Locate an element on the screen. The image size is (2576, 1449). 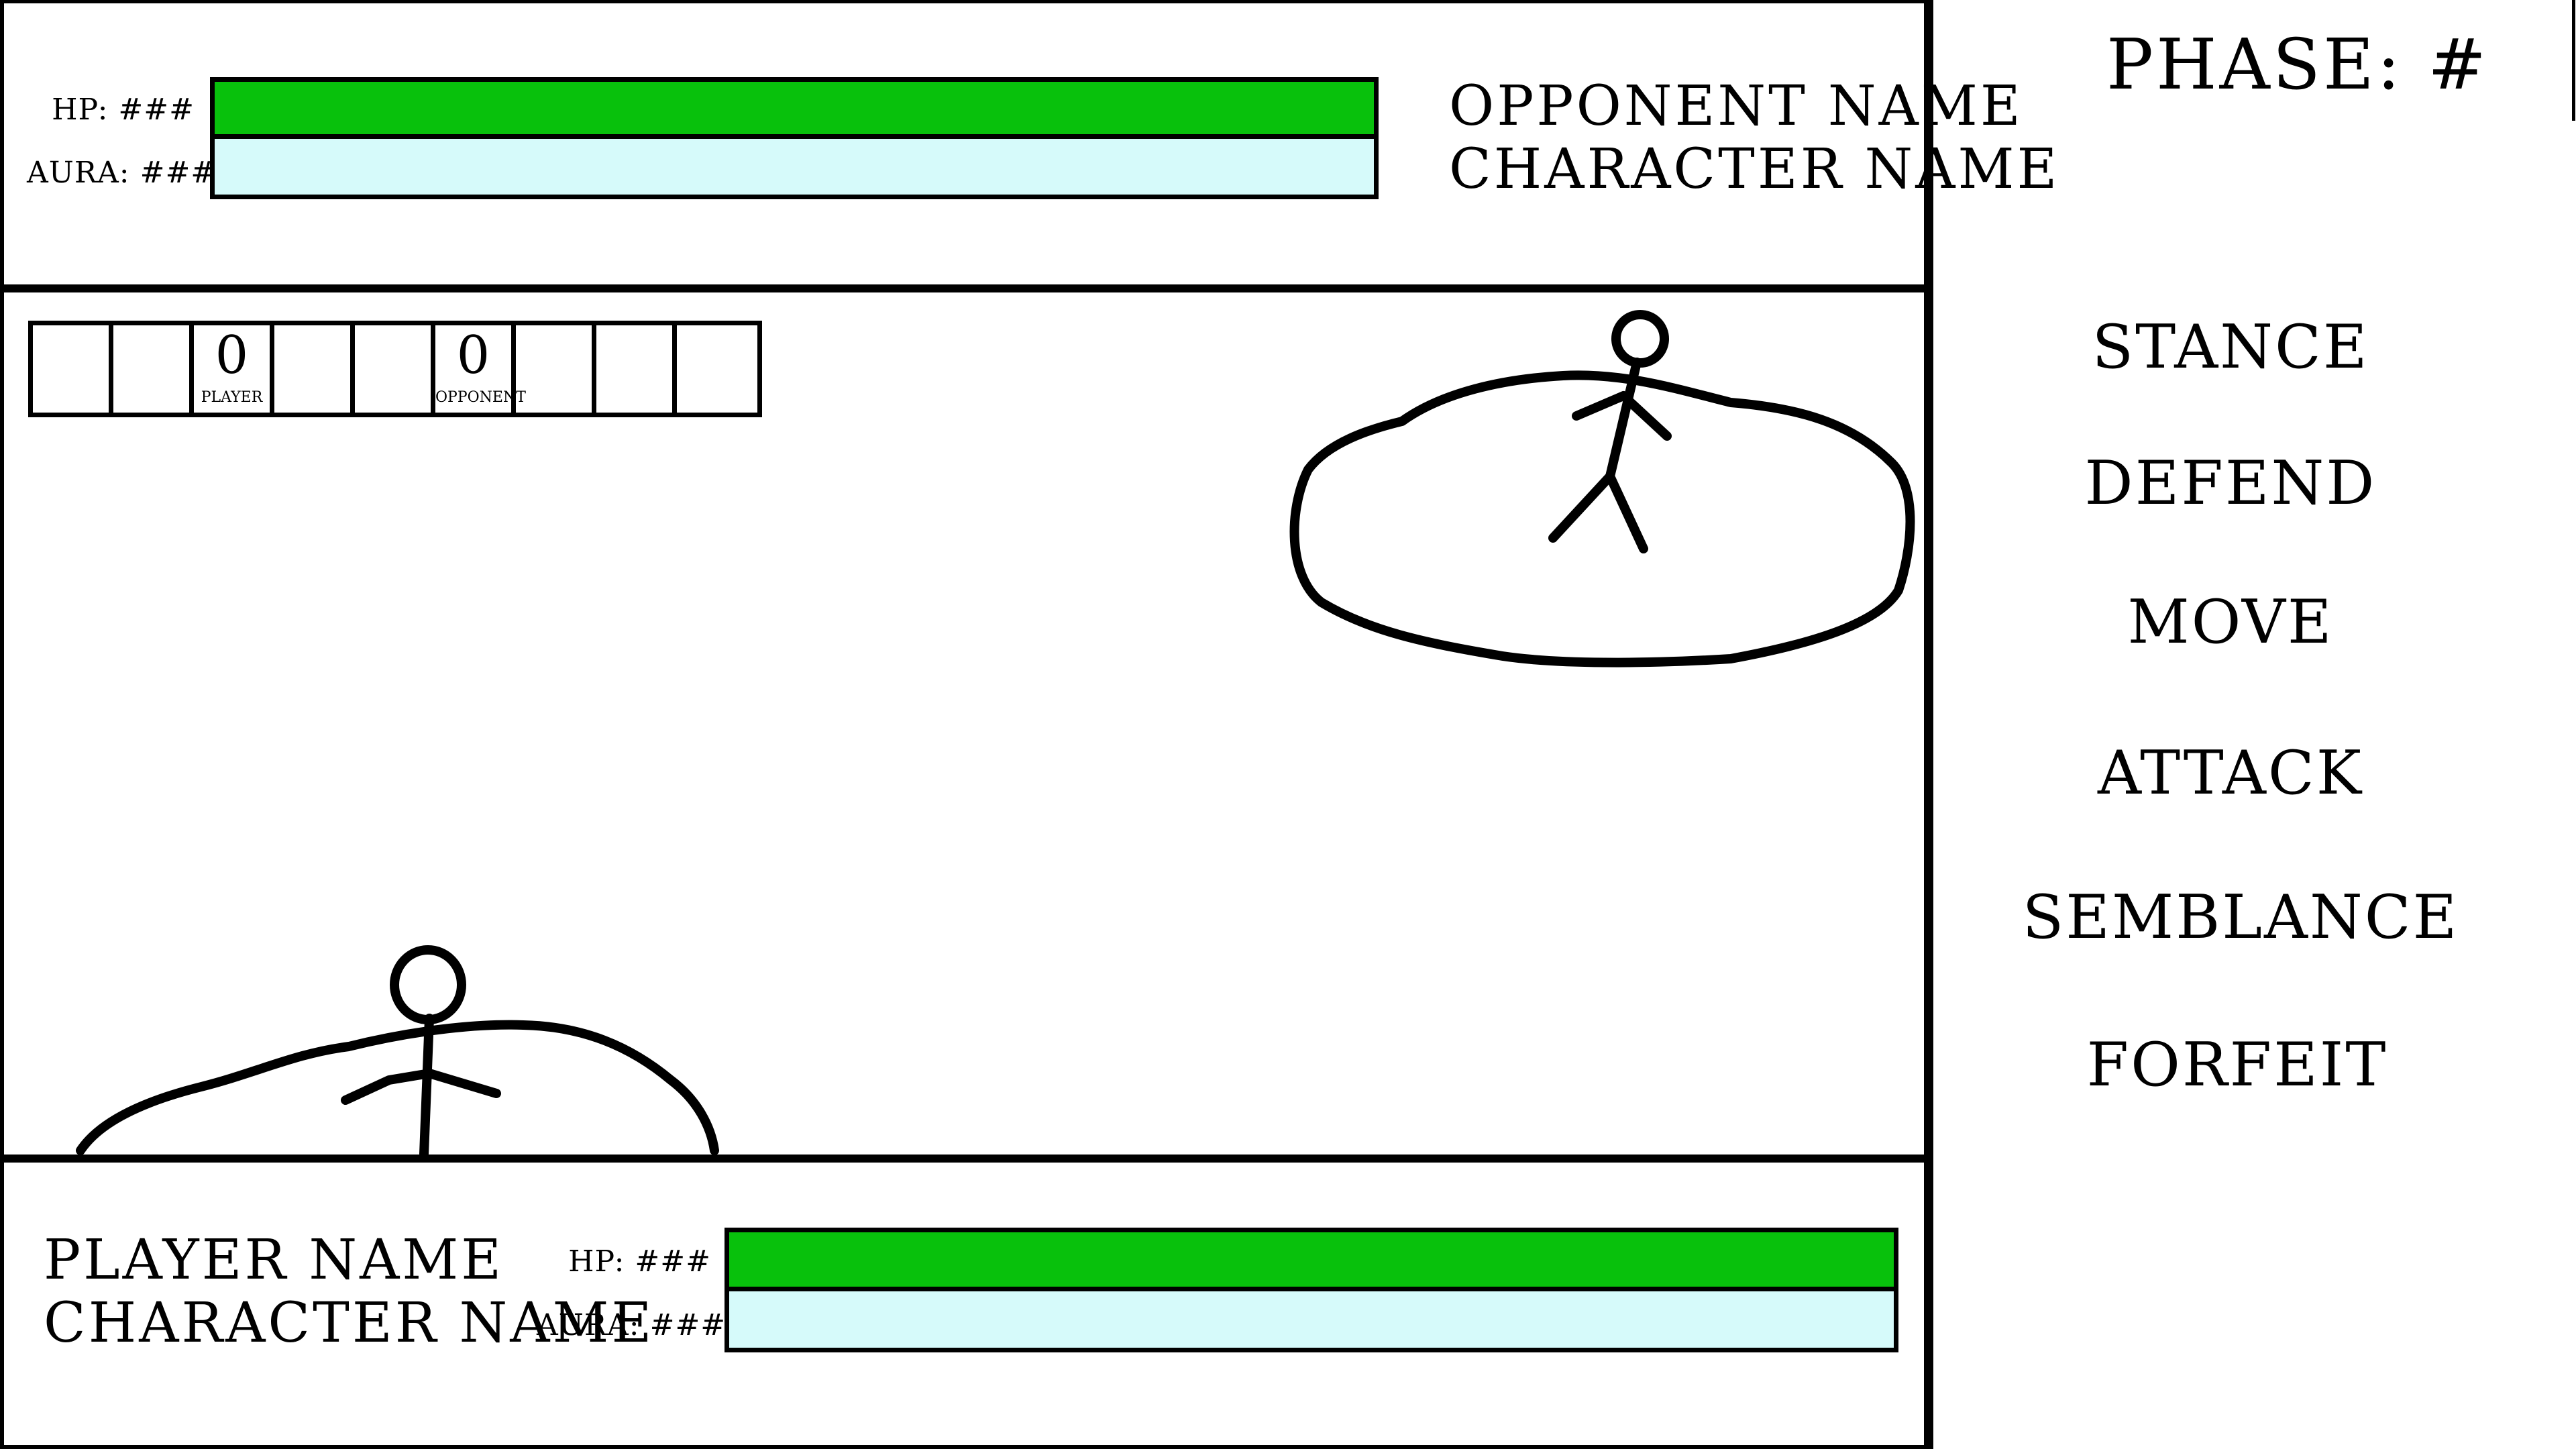
player-aura-bar is located at coordinates (1311, 1319).